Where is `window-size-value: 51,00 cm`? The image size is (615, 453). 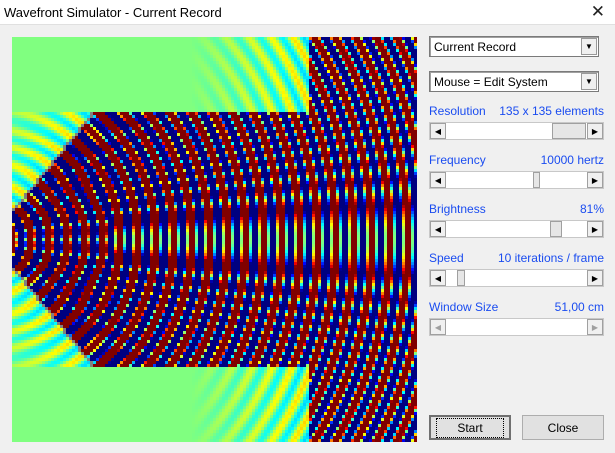 window-size-value: 51,00 cm is located at coordinates (579, 307).